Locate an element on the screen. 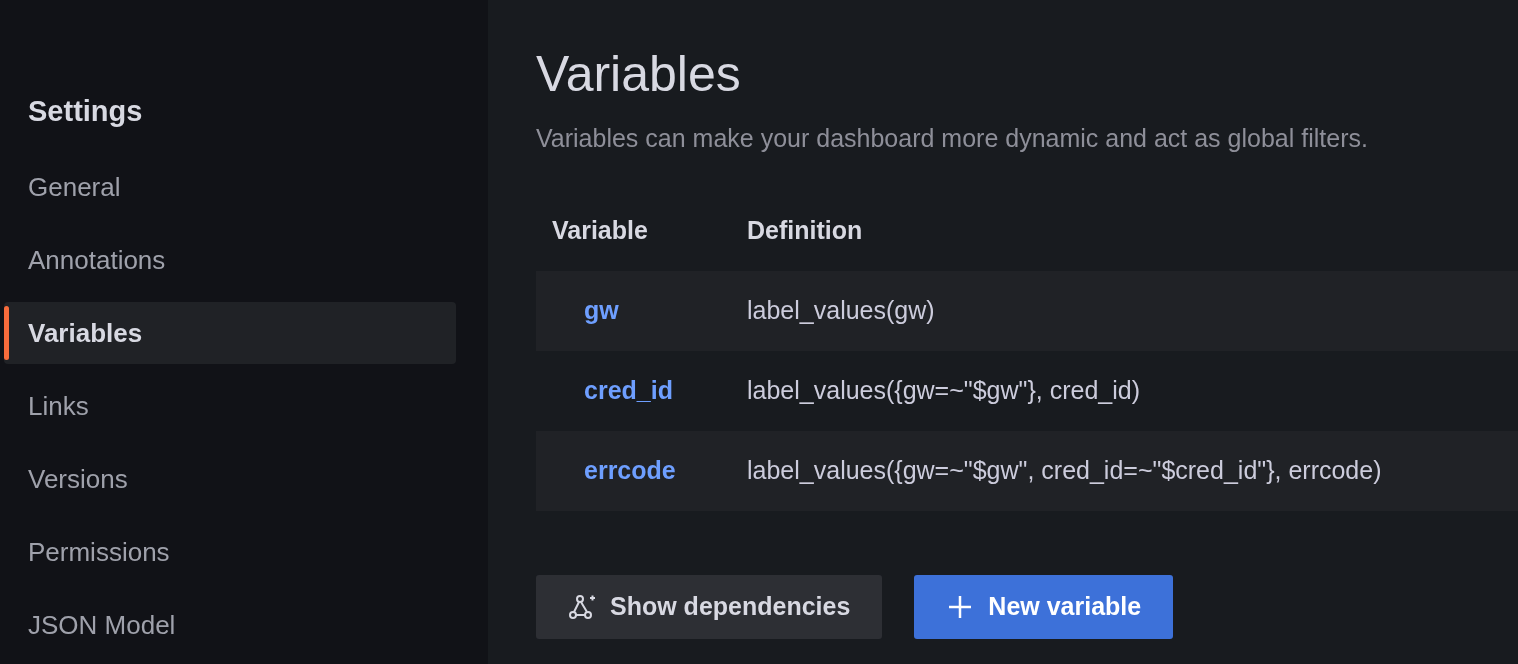 The width and height of the screenshot is (1518, 664). sidebar-item: Permissions is located at coordinates (230, 552).